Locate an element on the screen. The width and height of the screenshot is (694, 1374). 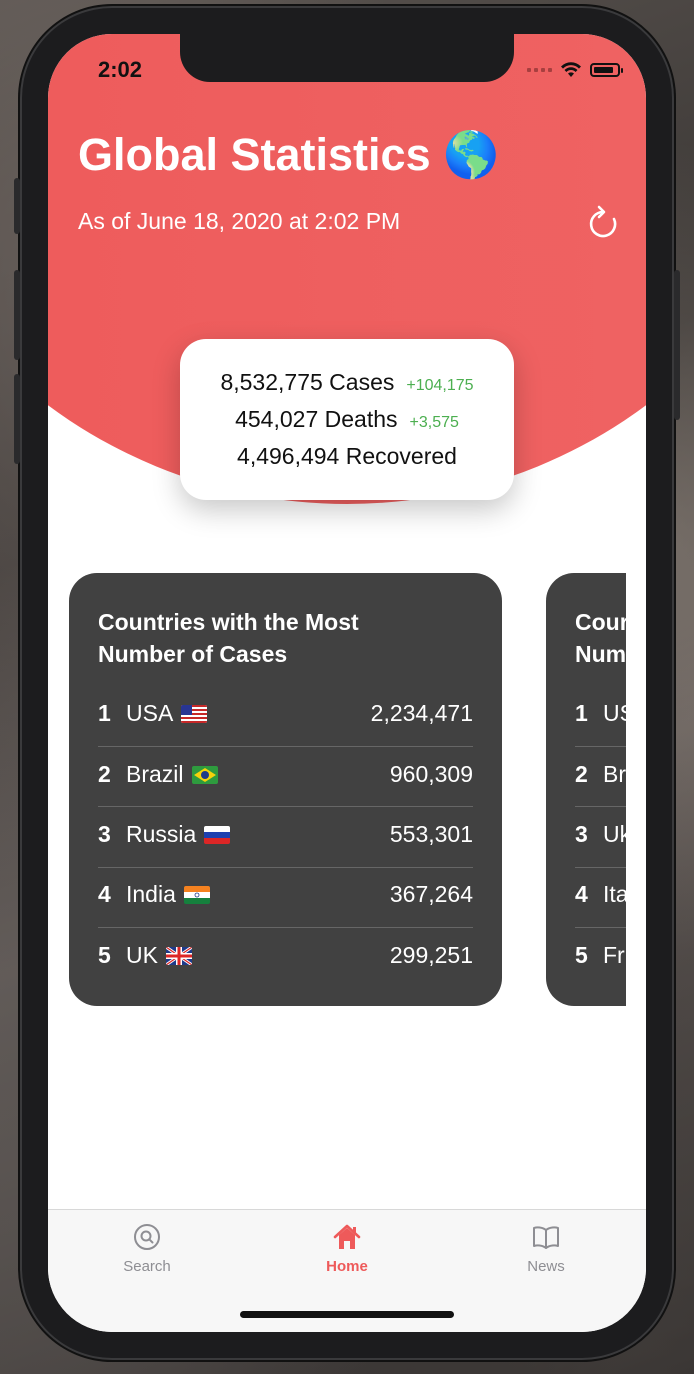
recovered-row: 4,496,494 Recovered is located at coordinates (347, 456).